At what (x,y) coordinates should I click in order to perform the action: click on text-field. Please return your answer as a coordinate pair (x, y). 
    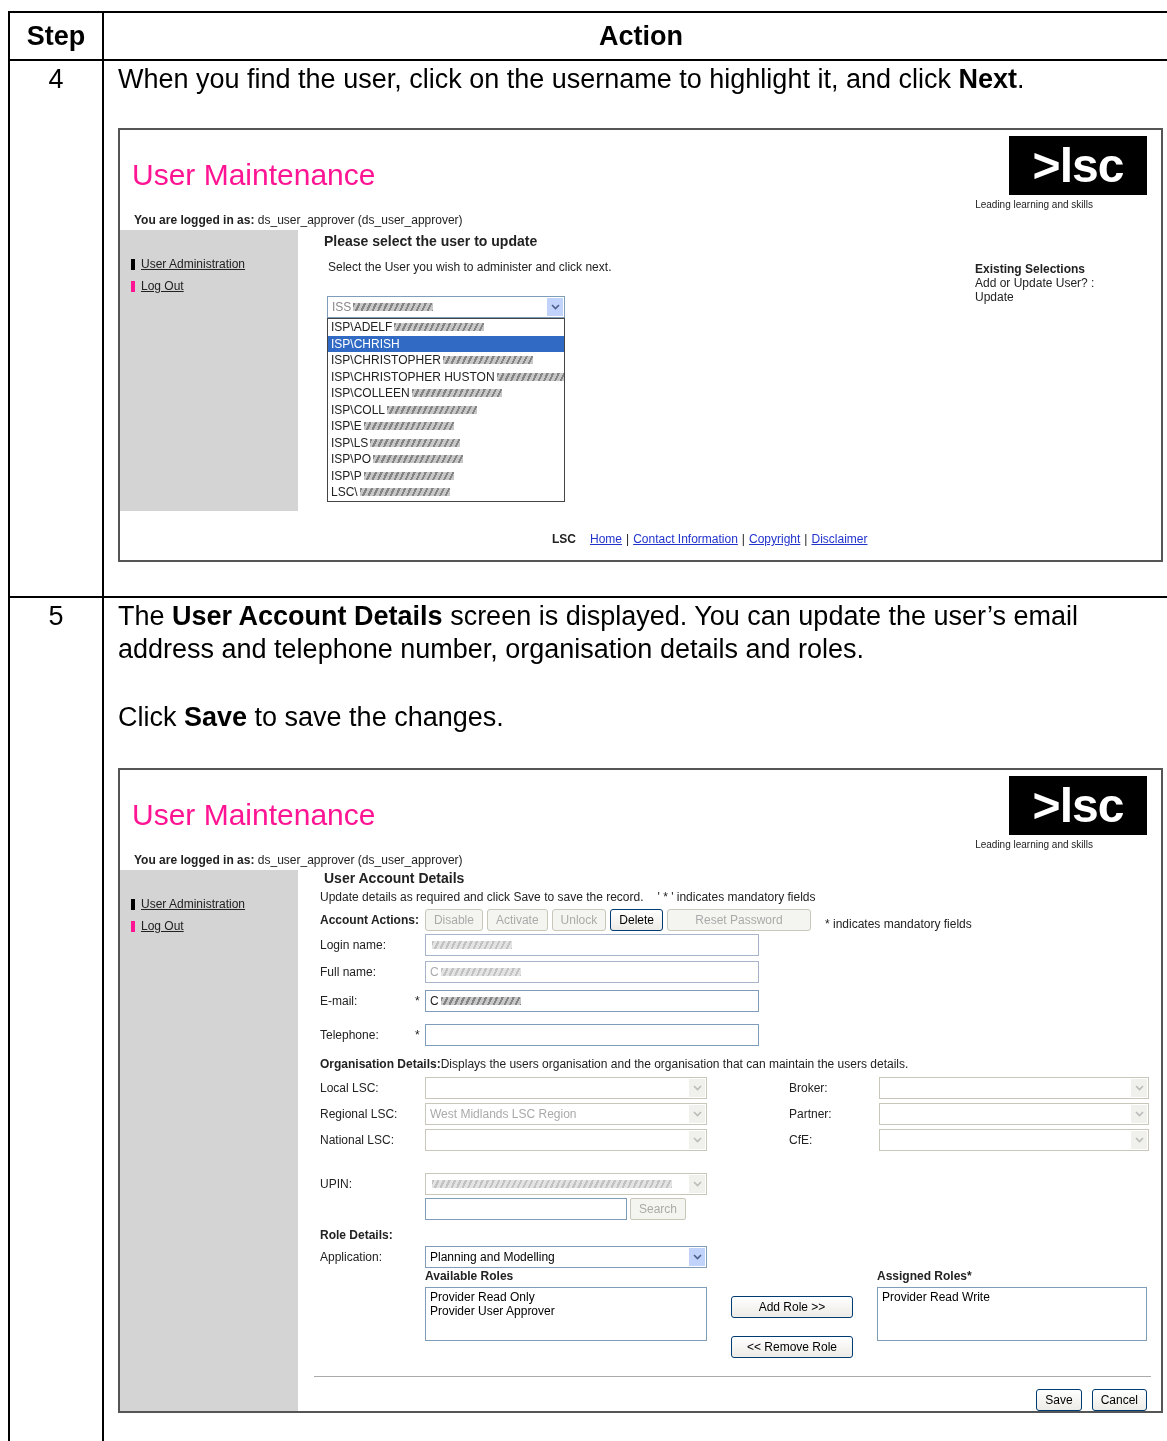
    Looking at the image, I should click on (592, 1034).